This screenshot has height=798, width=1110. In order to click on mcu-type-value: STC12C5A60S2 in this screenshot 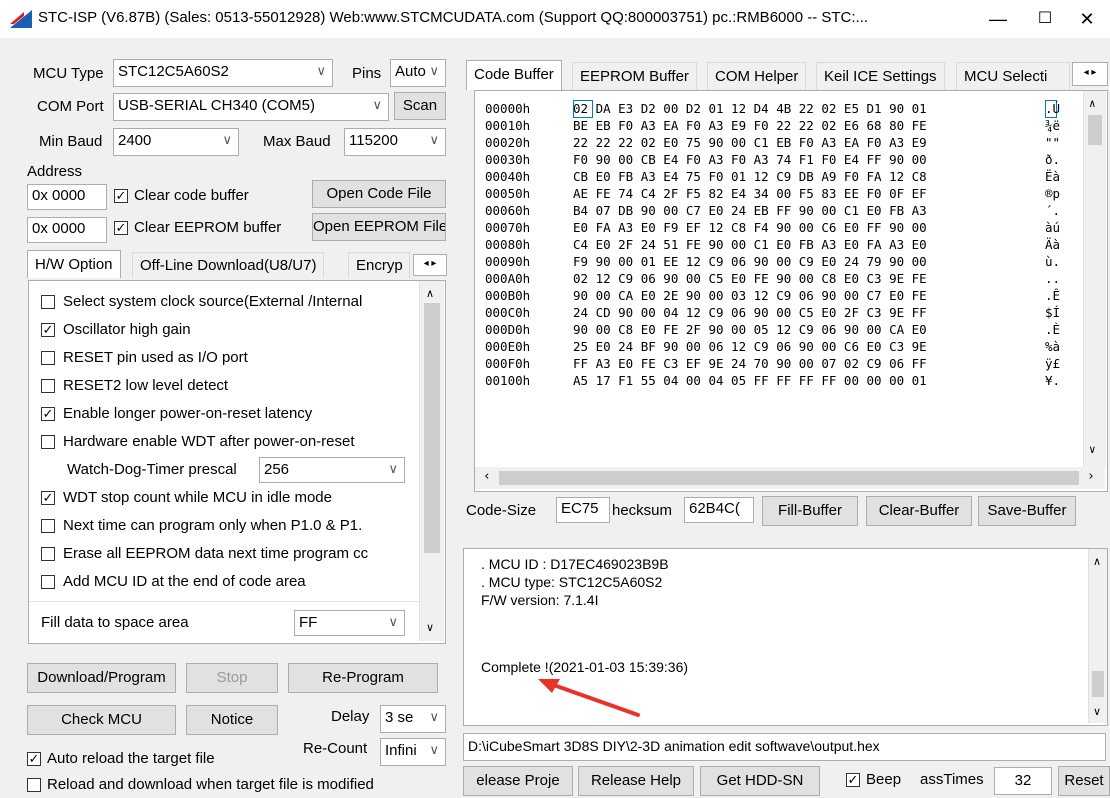, I will do `click(173, 71)`.